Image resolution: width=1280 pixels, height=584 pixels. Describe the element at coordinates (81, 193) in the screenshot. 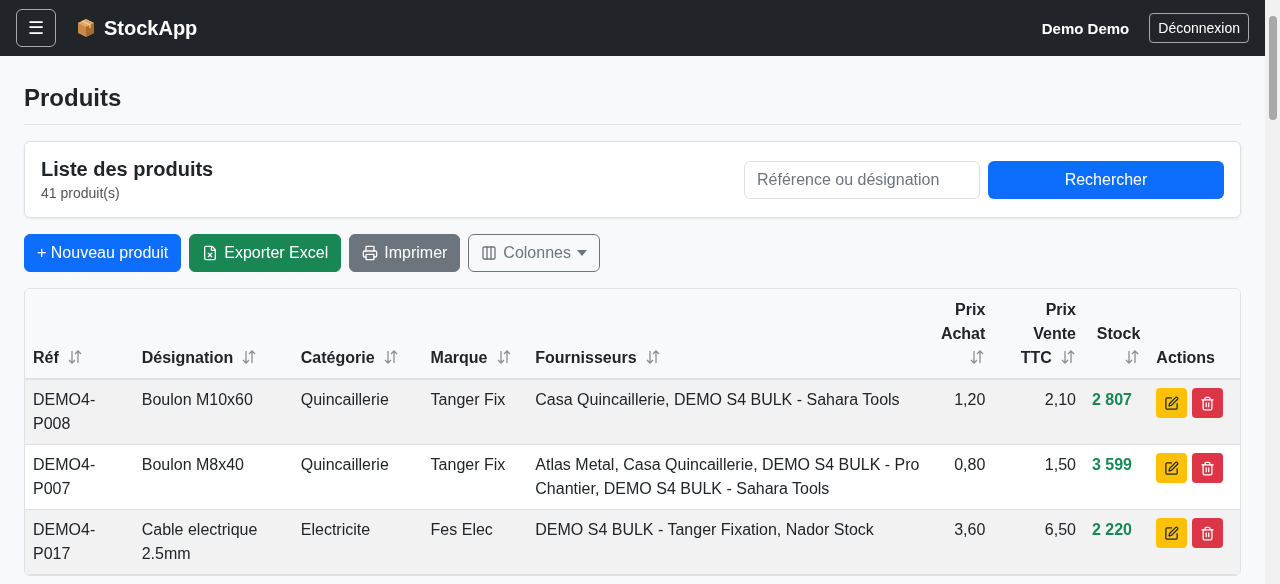

I see `product-count: 41 produit(s)` at that location.